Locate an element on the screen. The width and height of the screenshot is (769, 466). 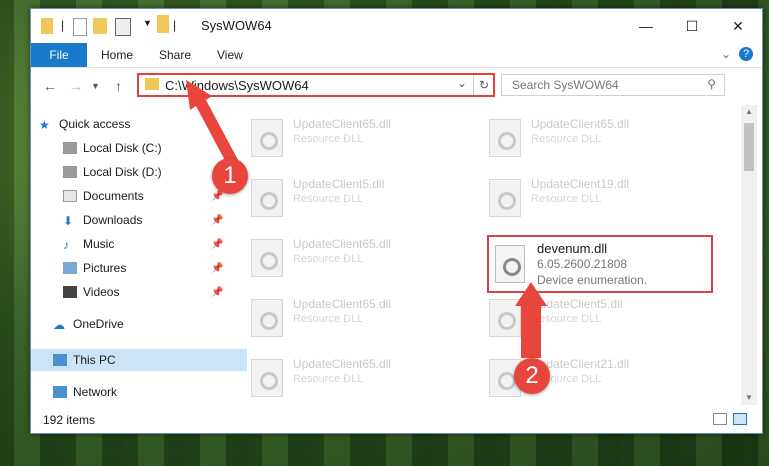
callout-1: 1 is located at coordinates (230, 176).